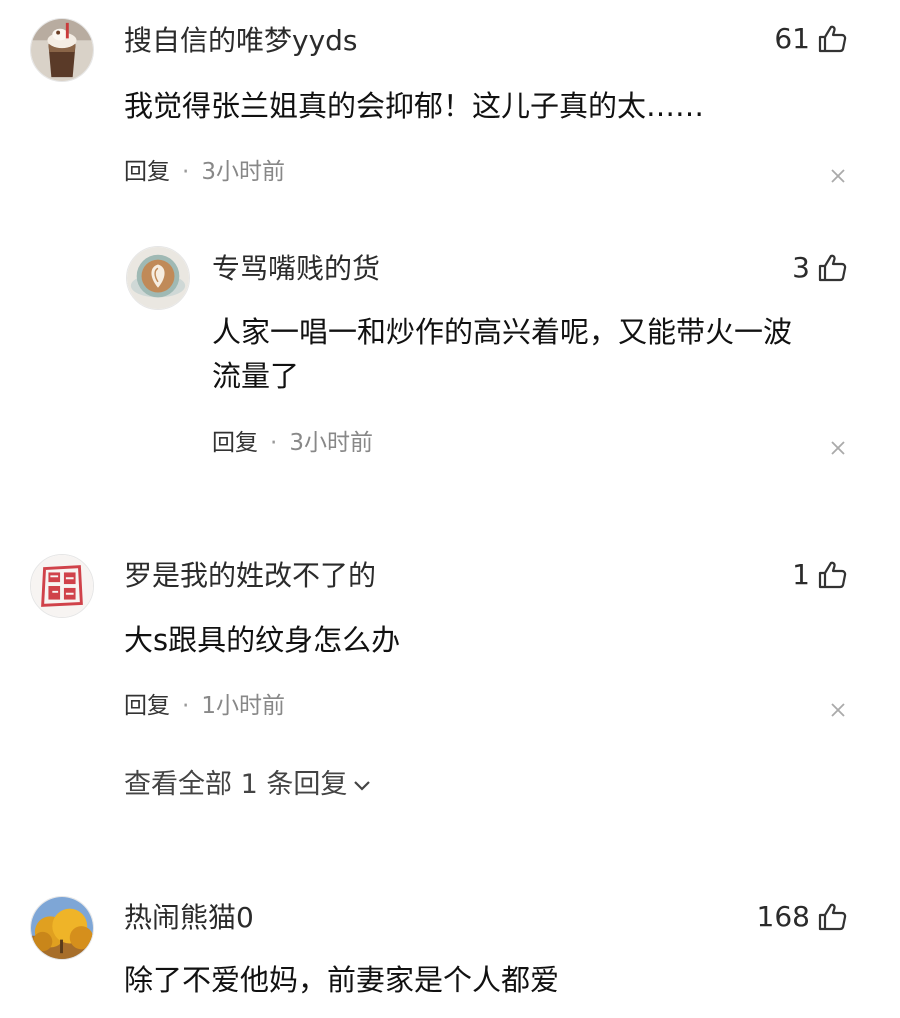  I want to click on comment-text: 大s跟具的纹身怎么办, so click(262, 640).